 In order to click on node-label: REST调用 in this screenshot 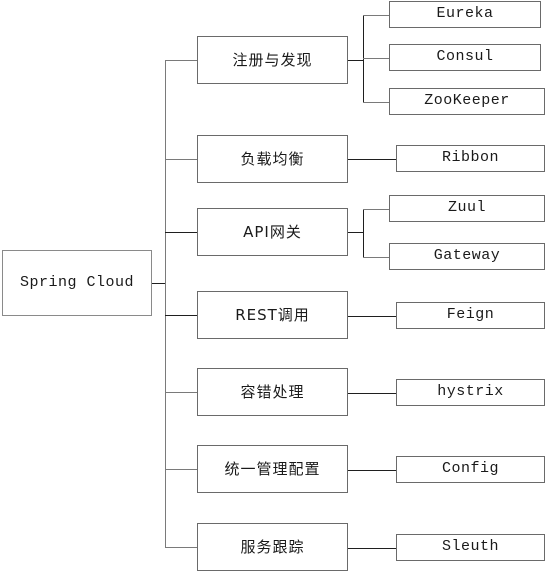, I will do `click(272, 314)`.